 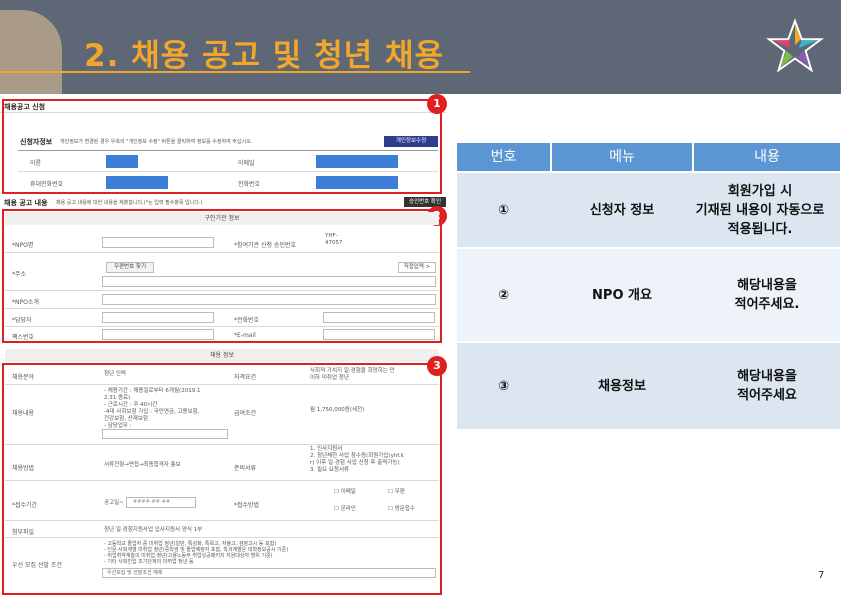 I want to click on hand-image, so click(x=31, y=52).